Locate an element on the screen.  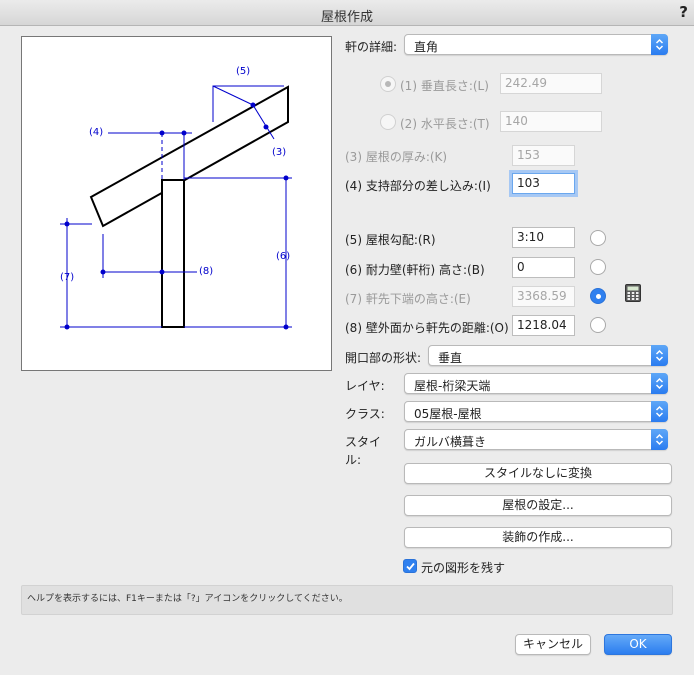
help-button: ? is located at coordinates (683, 12).